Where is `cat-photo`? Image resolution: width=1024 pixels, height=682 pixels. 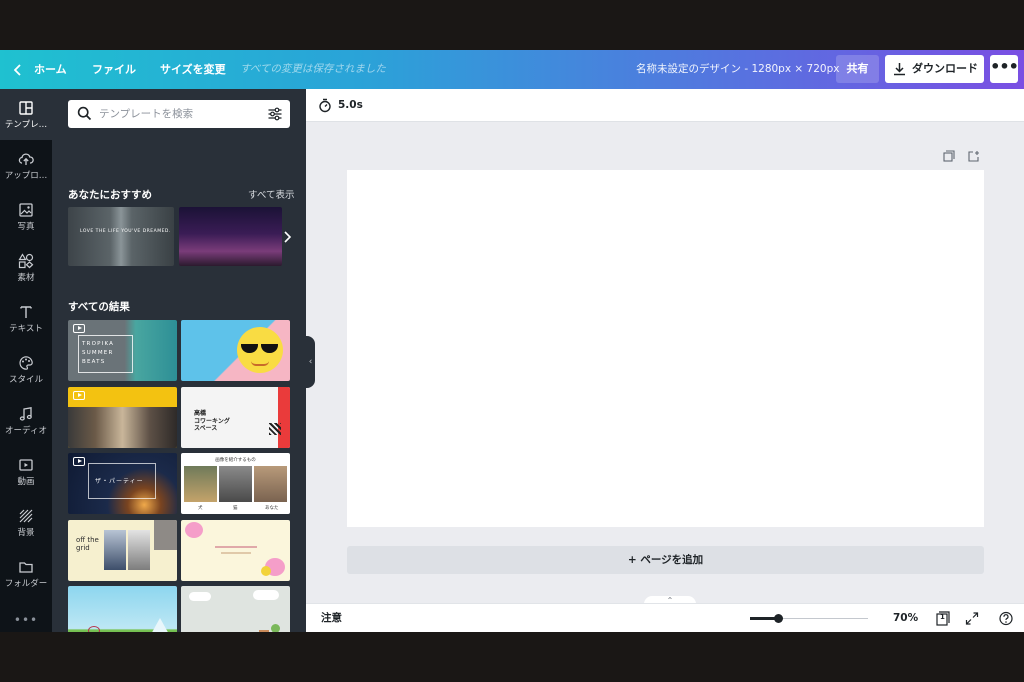
cat-photo is located at coordinates (235, 484).